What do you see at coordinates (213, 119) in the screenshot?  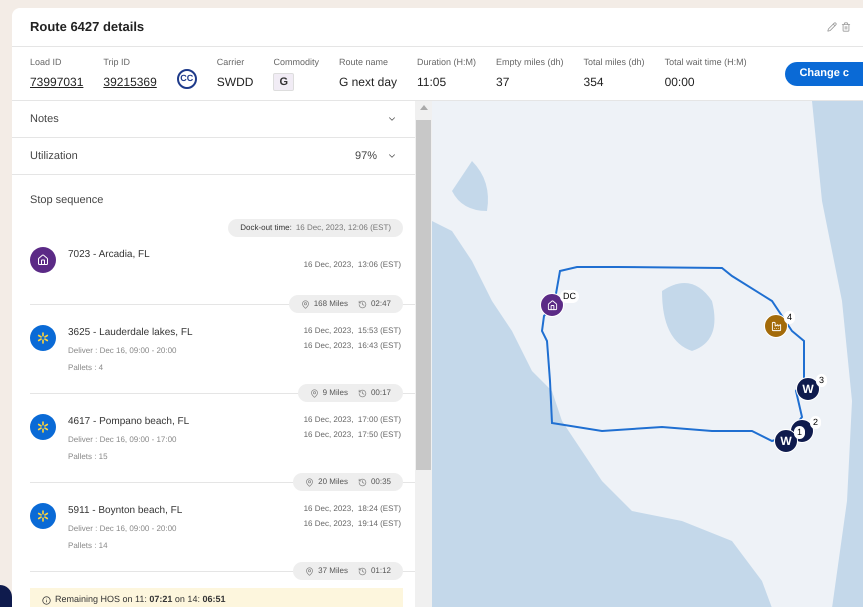 I see `section-row: Notes` at bounding box center [213, 119].